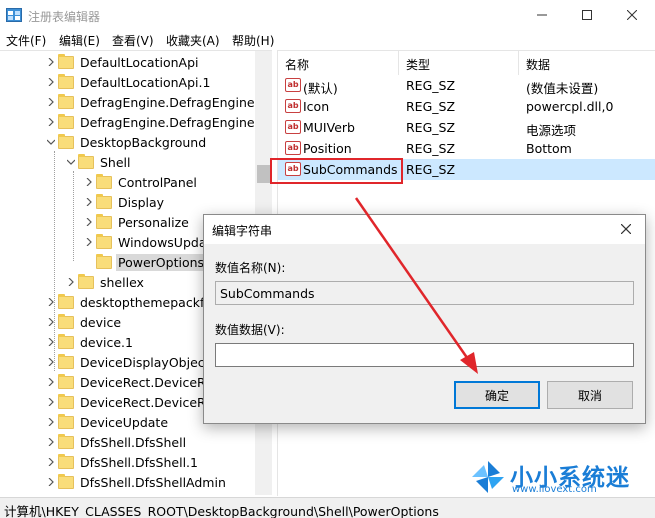  I want to click on menu-edit: 编辑(E), so click(79, 40).